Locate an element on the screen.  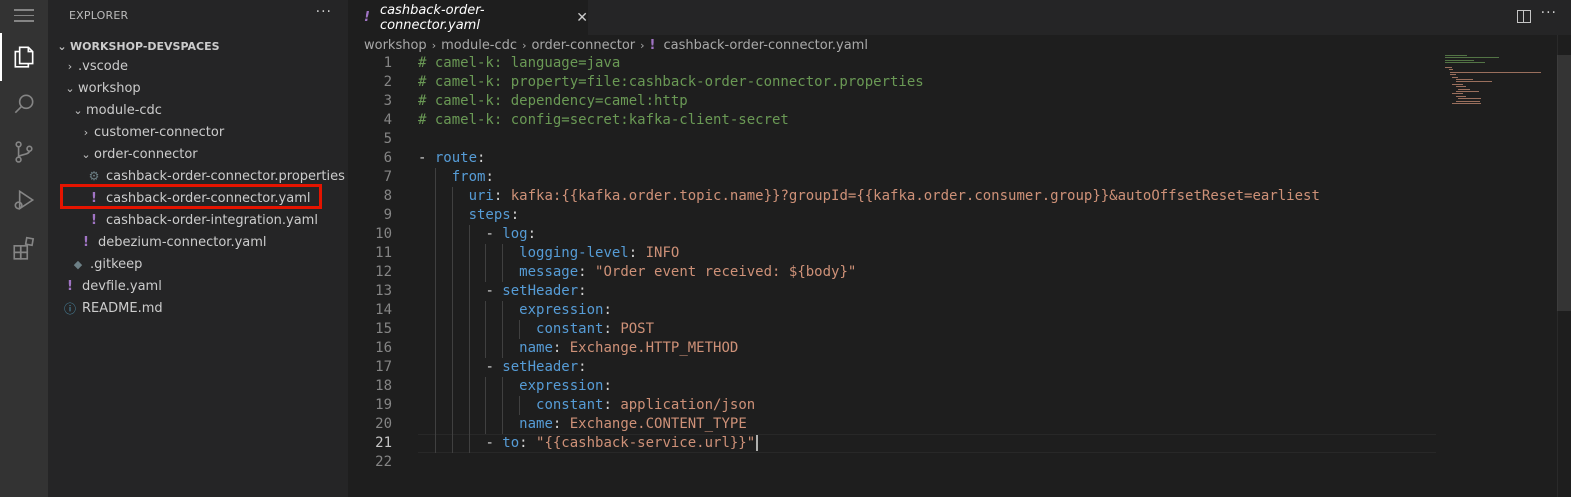
code-line: 15 constant: POST is located at coordinates (959, 329).